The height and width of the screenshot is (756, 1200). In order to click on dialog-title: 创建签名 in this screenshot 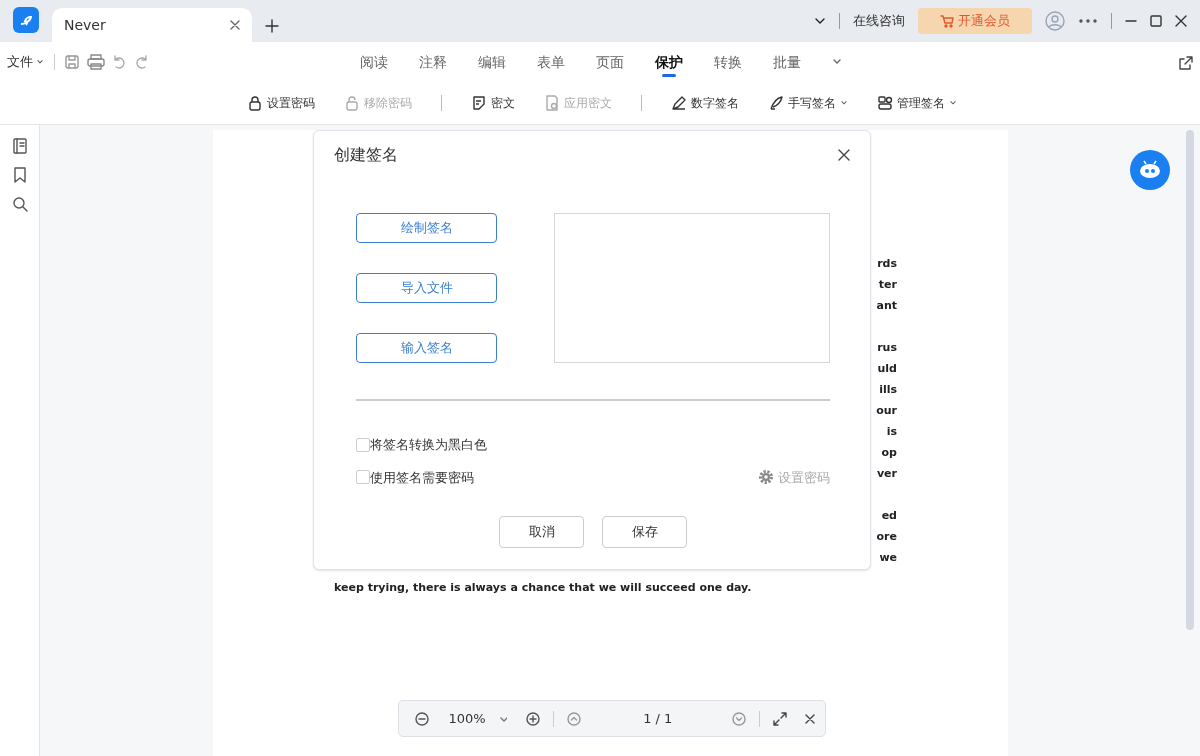, I will do `click(366, 155)`.